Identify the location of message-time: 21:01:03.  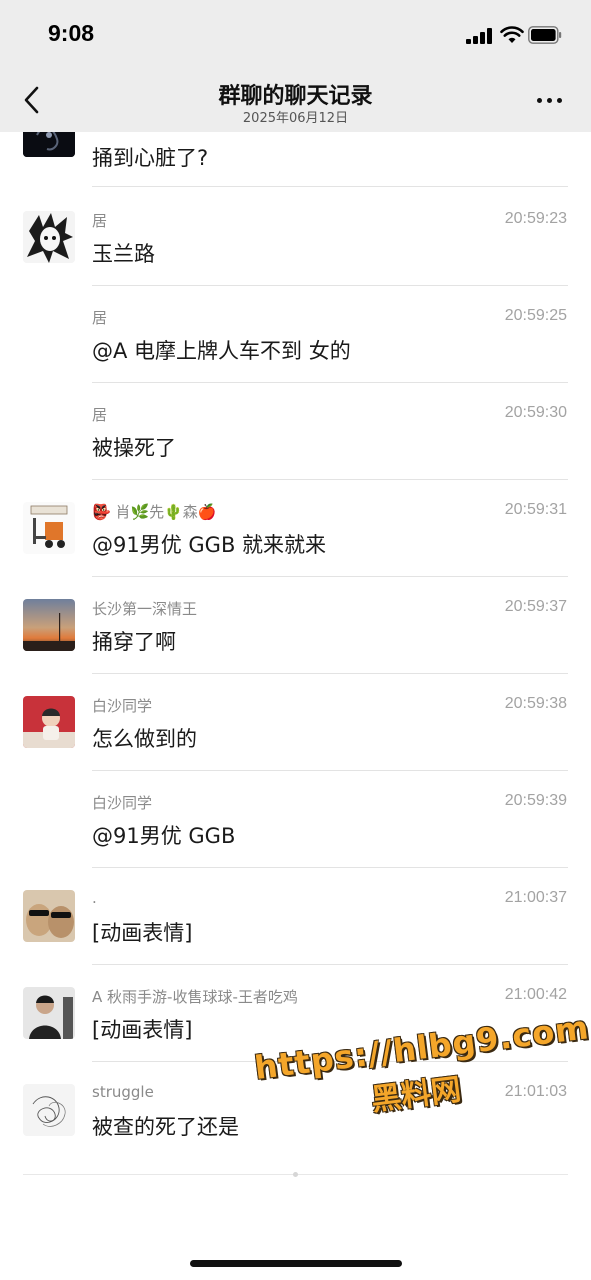
(535, 1091).